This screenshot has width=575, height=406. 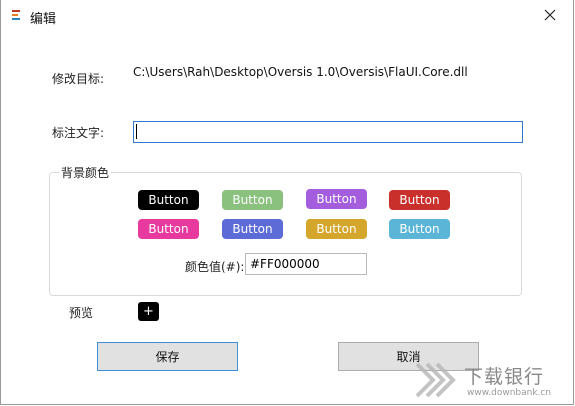 What do you see at coordinates (148, 311) in the screenshot?
I see `preview-swatch: +` at bounding box center [148, 311].